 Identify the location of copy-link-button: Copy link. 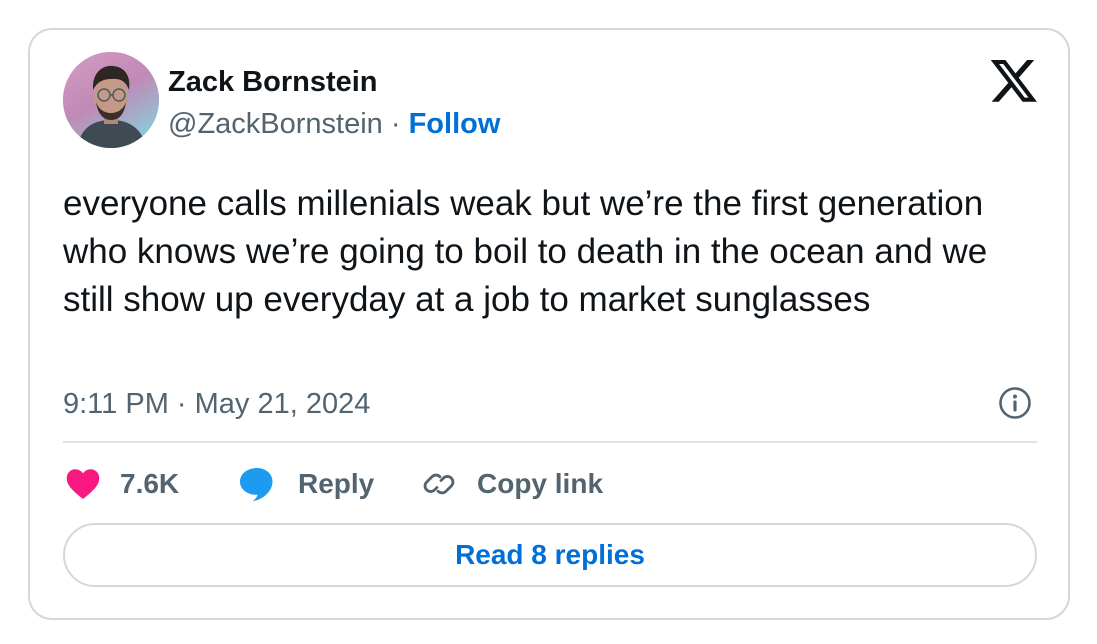
(512, 484).